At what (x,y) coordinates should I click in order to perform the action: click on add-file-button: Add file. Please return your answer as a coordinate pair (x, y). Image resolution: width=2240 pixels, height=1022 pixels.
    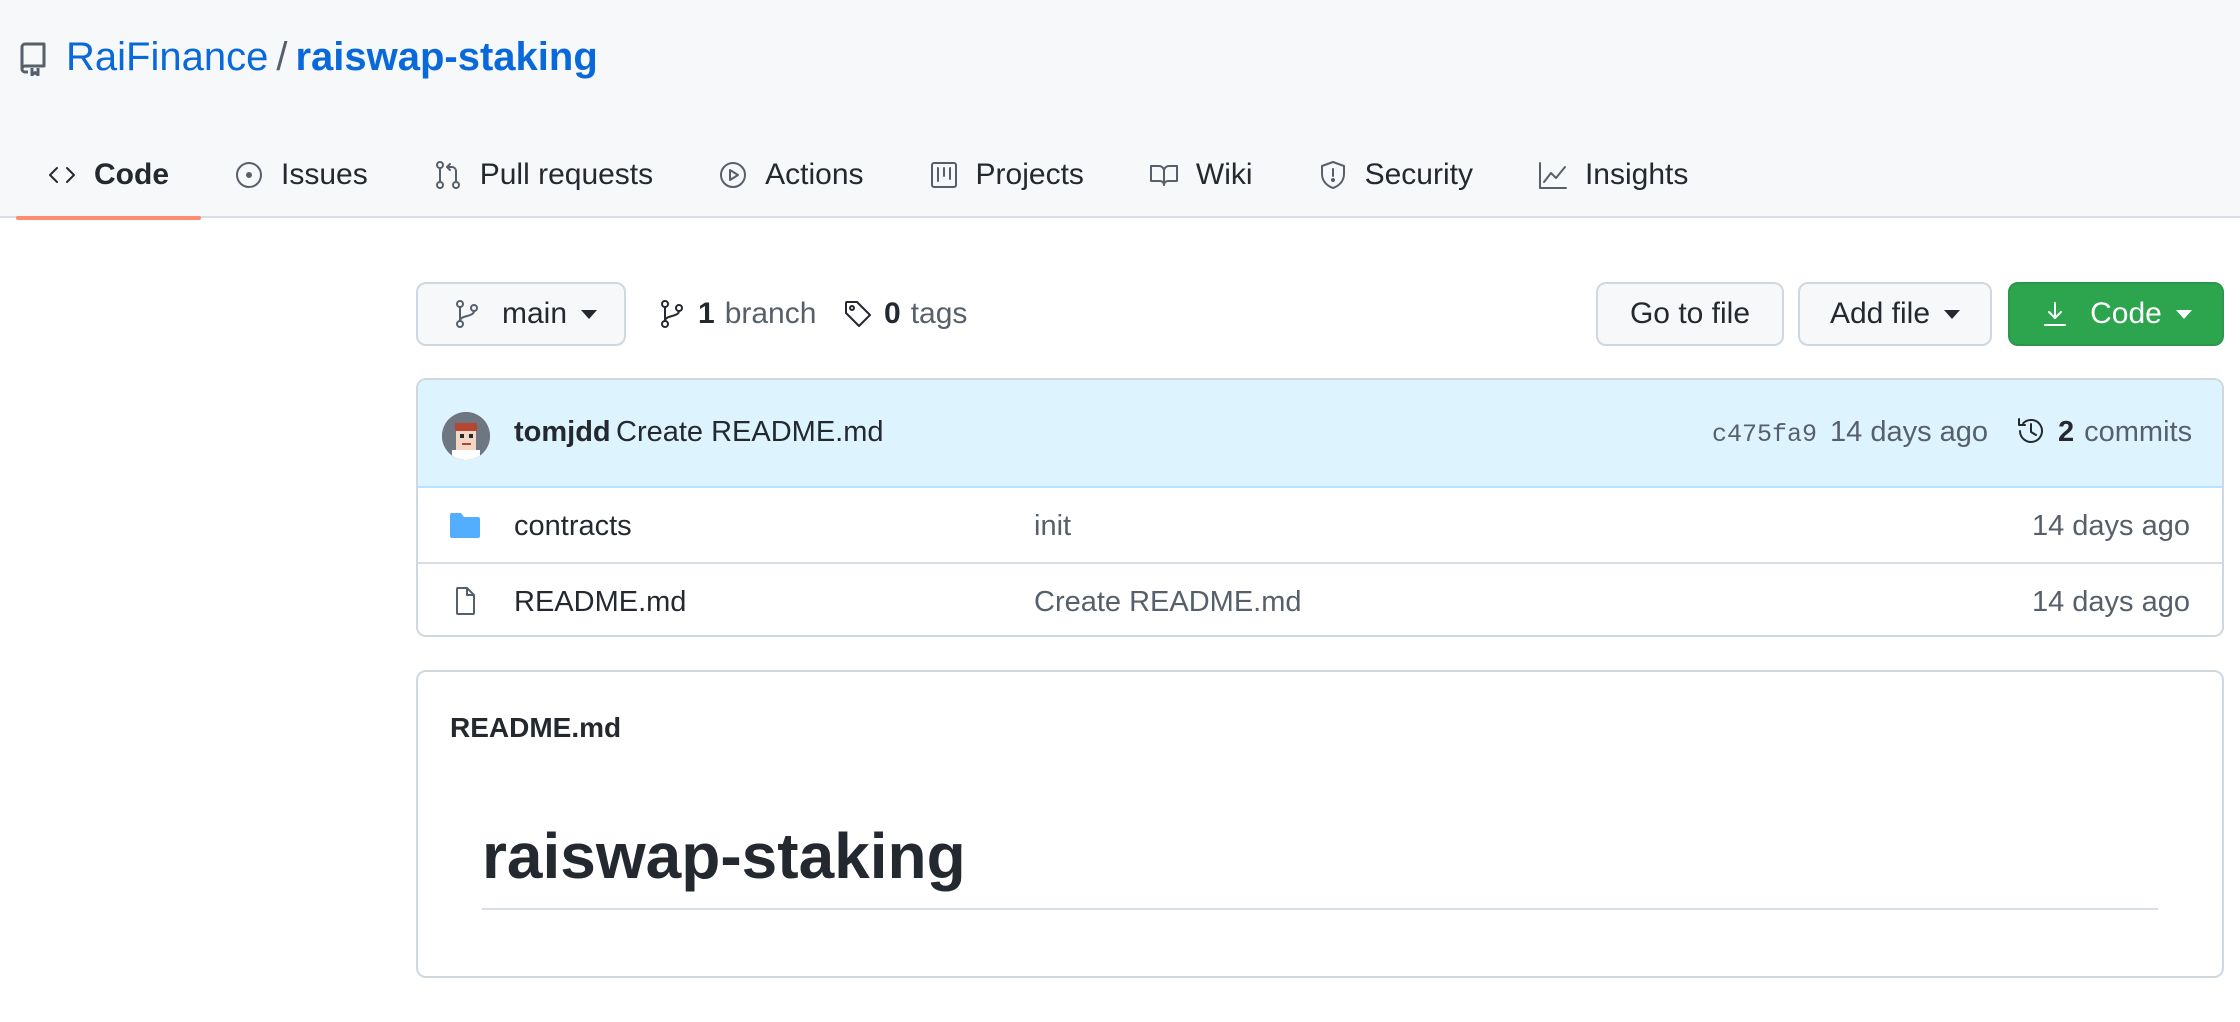
    Looking at the image, I should click on (1895, 314).